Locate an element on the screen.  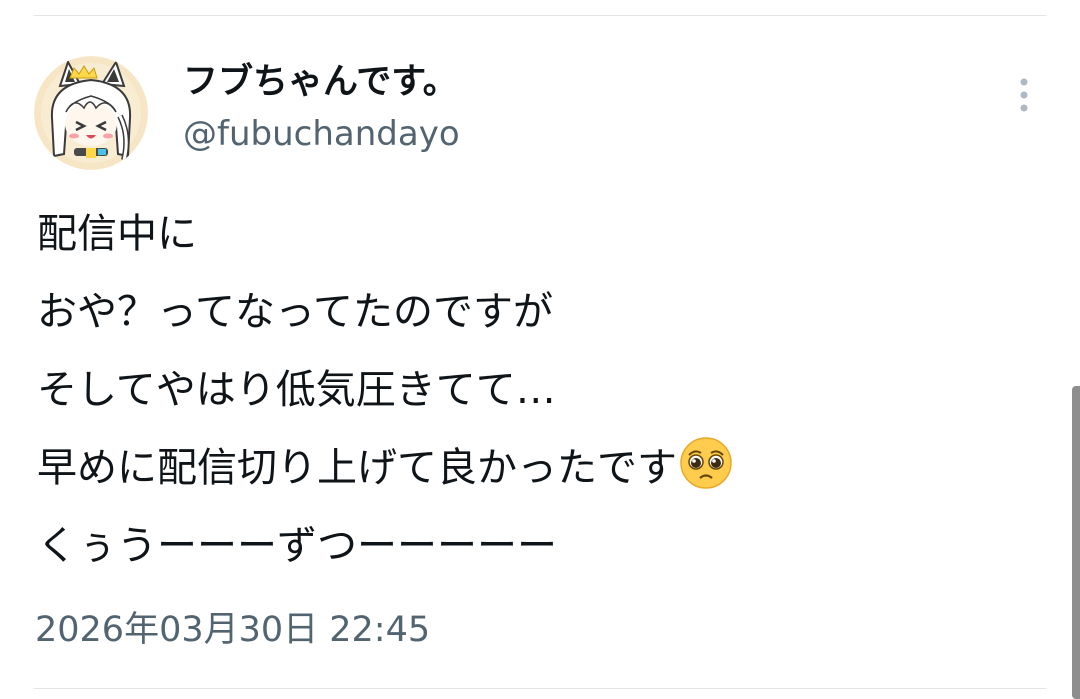
more-vertical-icon is located at coordinates (1024, 95).